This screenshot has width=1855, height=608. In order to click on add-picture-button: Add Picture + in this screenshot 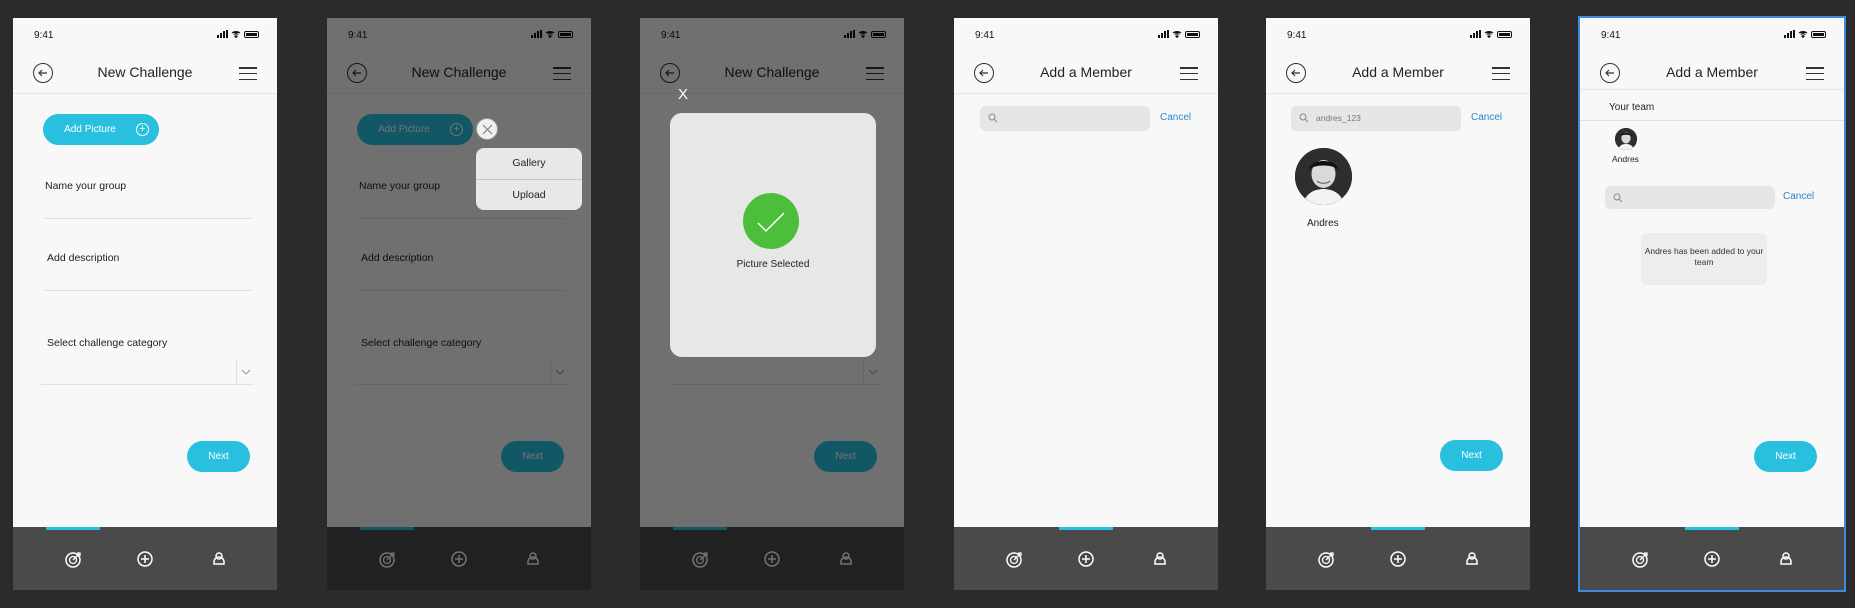, I will do `click(101, 129)`.